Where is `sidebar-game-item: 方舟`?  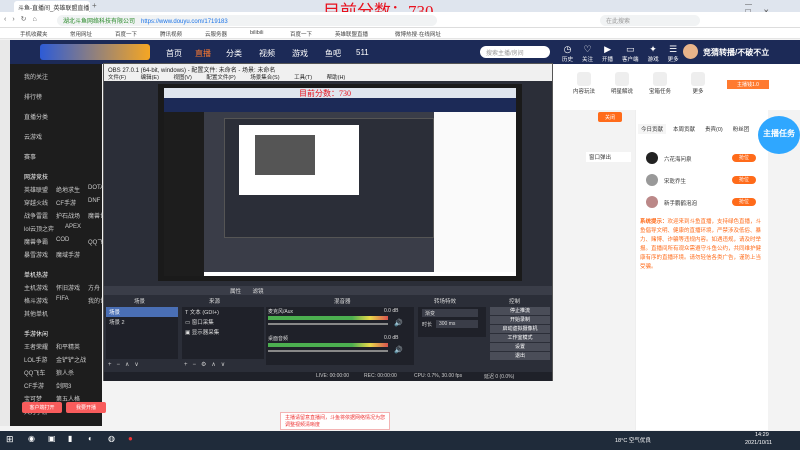 sidebar-game-item: 方舟 is located at coordinates (94, 287).